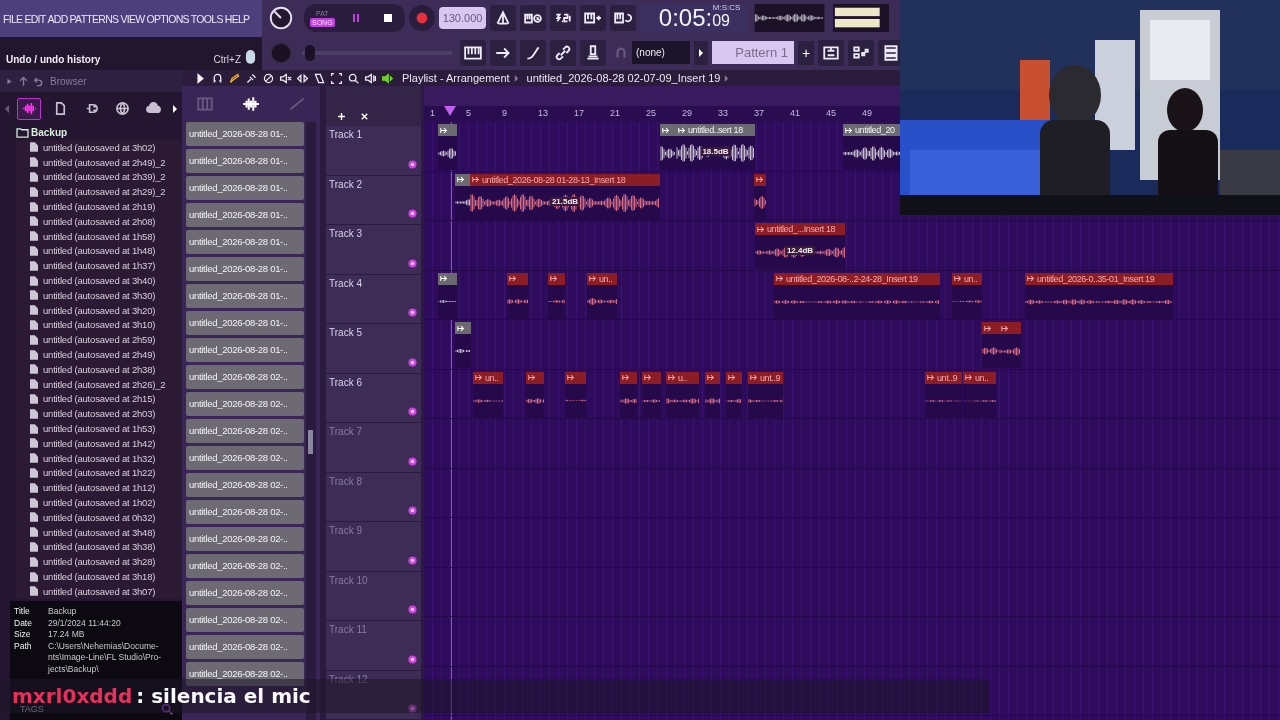  I want to click on keyboard-plus-icon, so click(593, 17).